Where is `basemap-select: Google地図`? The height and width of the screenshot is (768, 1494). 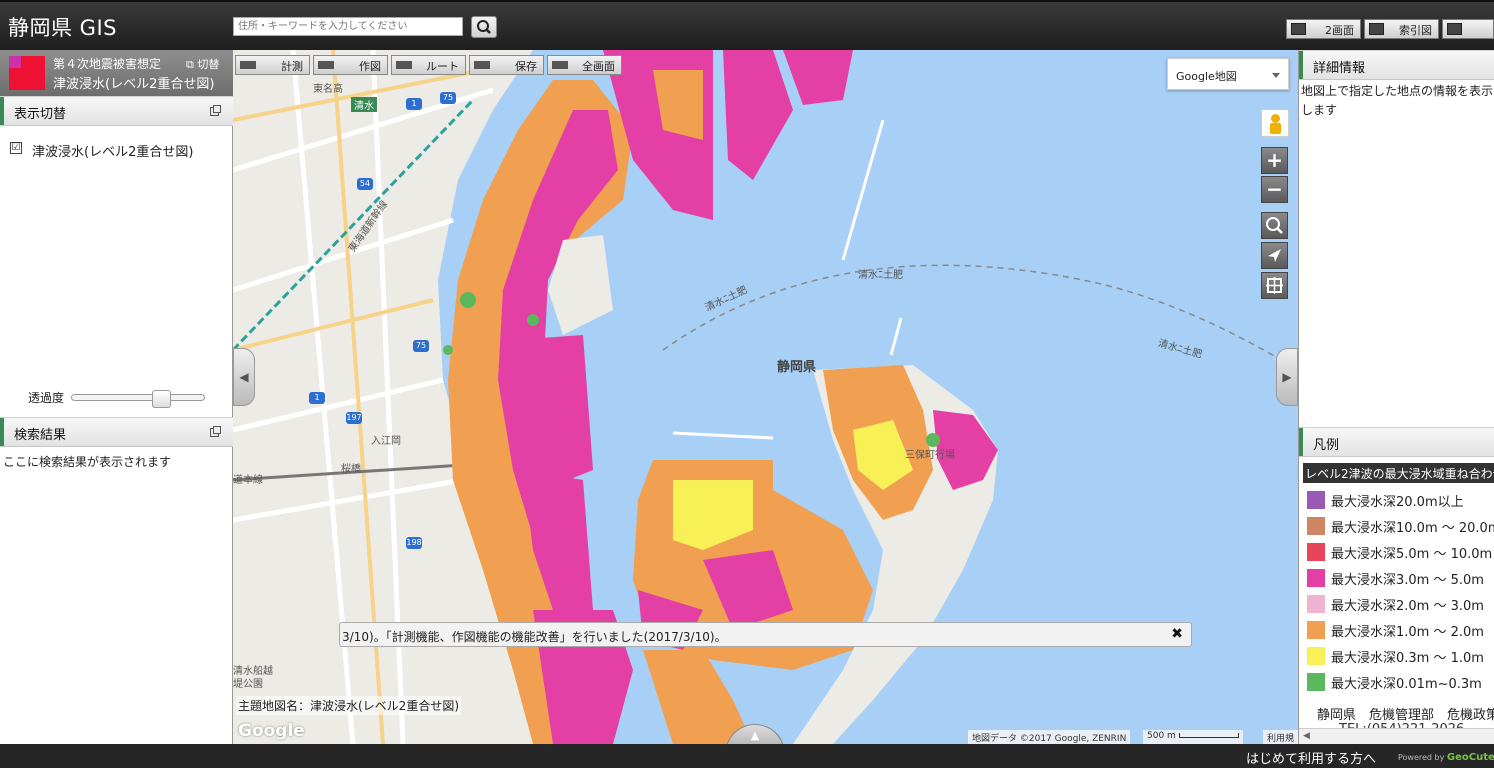
basemap-select: Google地図 is located at coordinates (1228, 74).